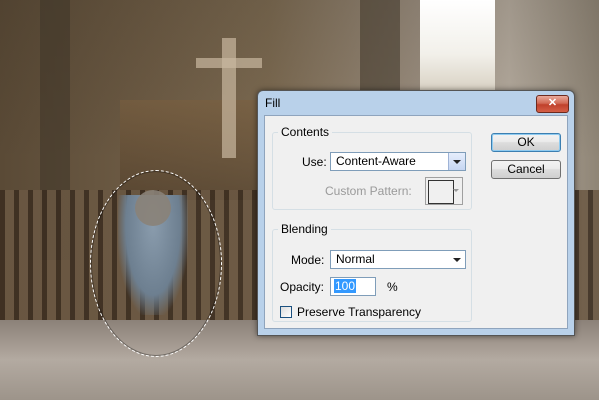 Image resolution: width=599 pixels, height=400 pixels. Describe the element at coordinates (368, 191) in the screenshot. I see `custom-pattern-label: Custom Pattern:` at that location.